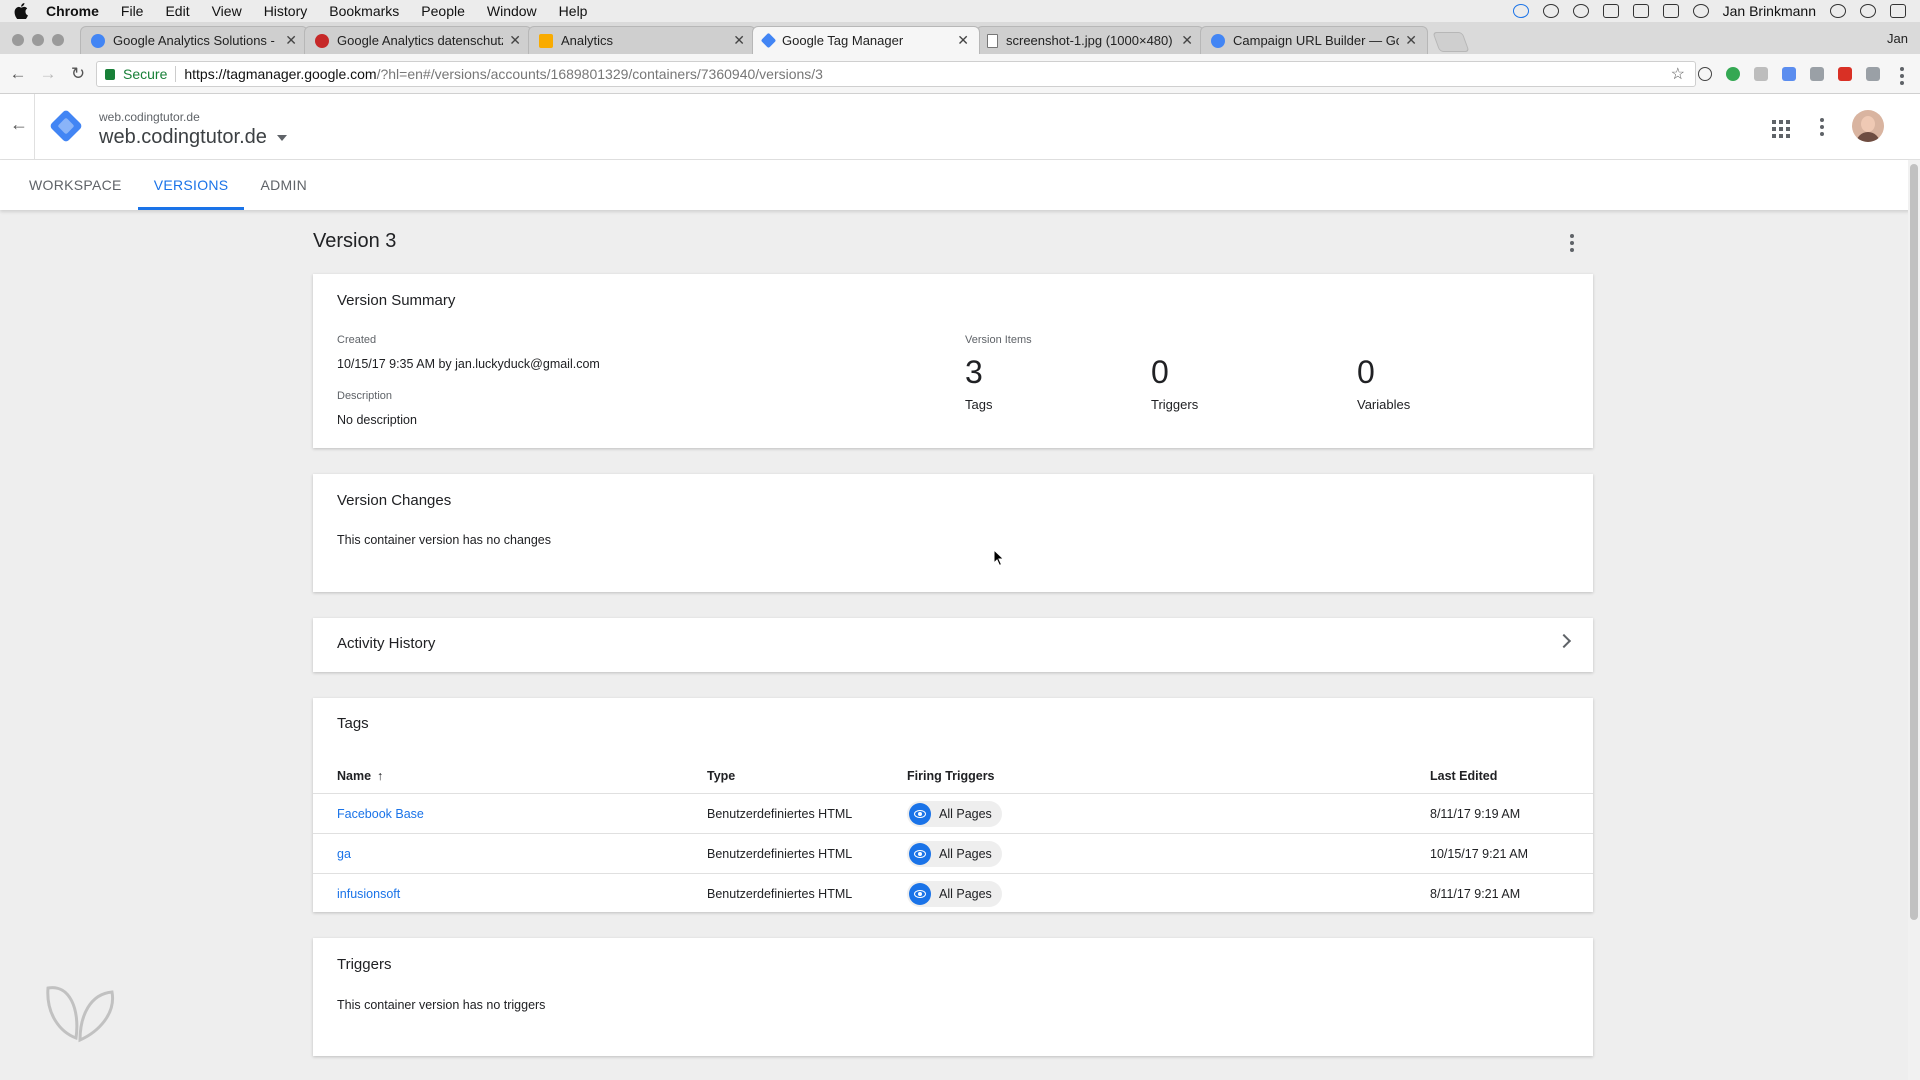 The width and height of the screenshot is (1920, 1080). I want to click on reload-icon: ↻, so click(78, 74).